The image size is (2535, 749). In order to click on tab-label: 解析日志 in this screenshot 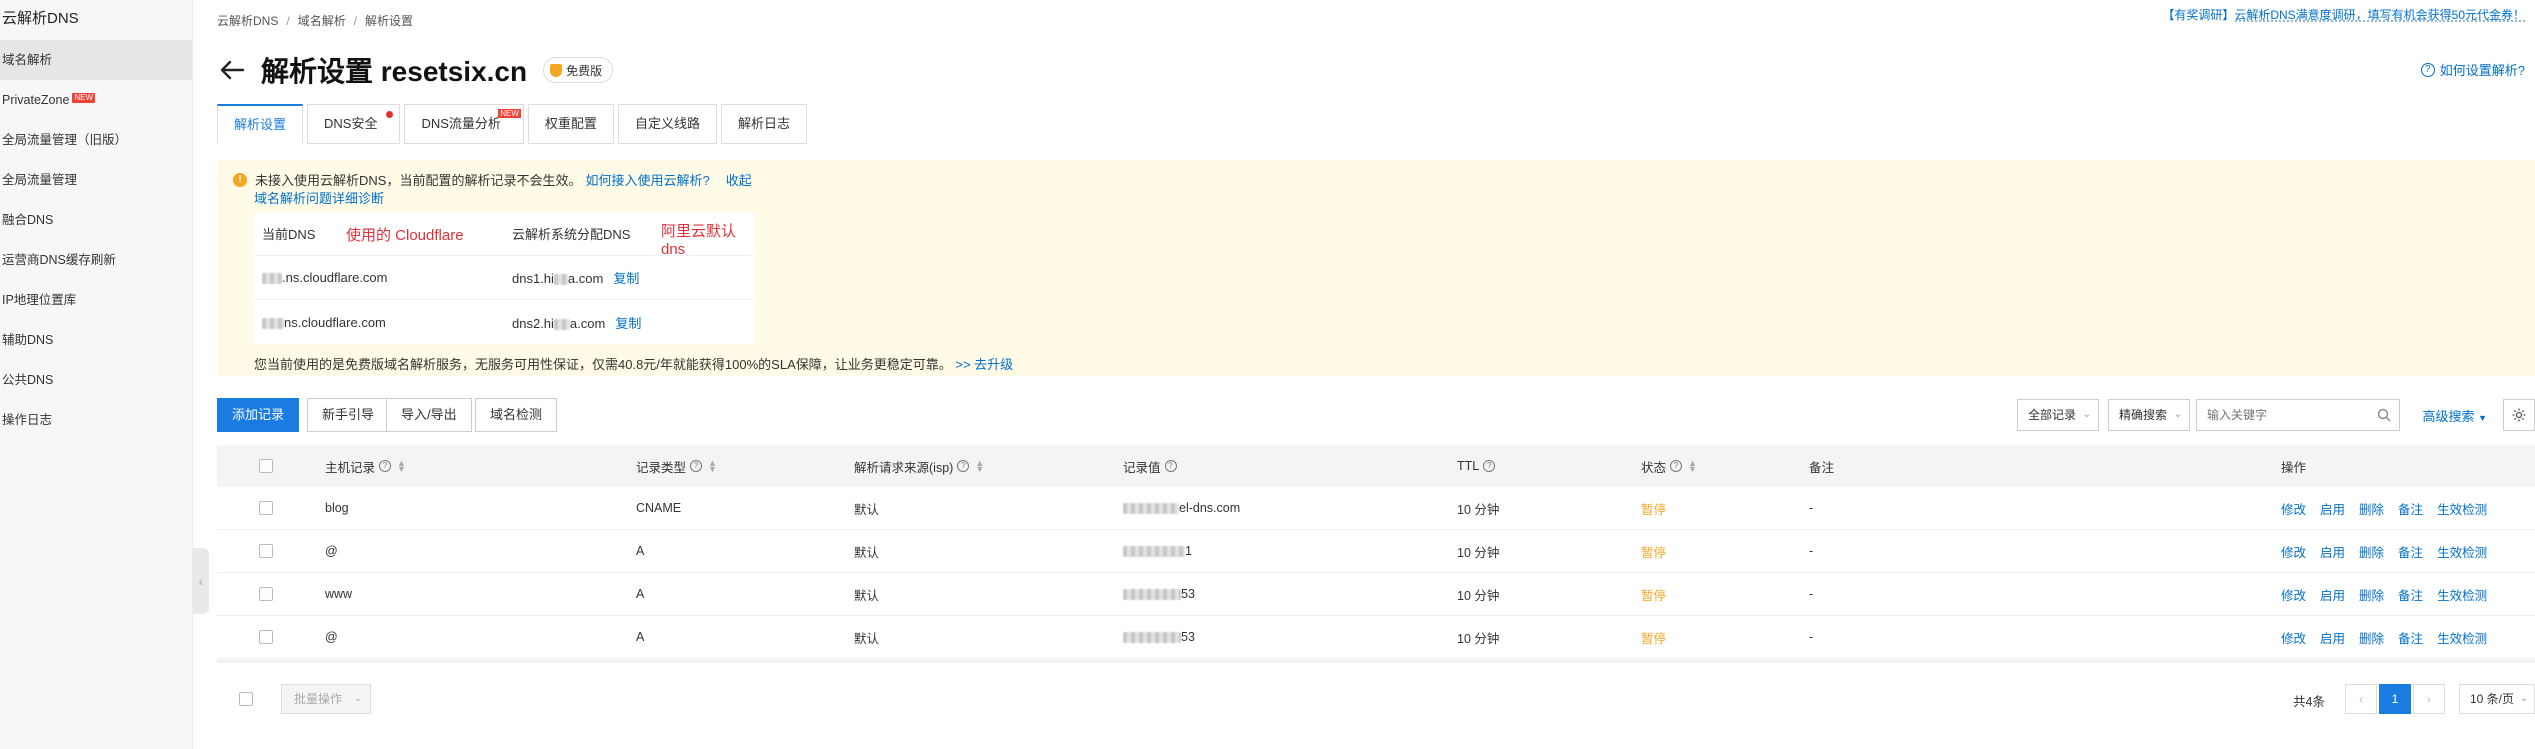, I will do `click(763, 123)`.